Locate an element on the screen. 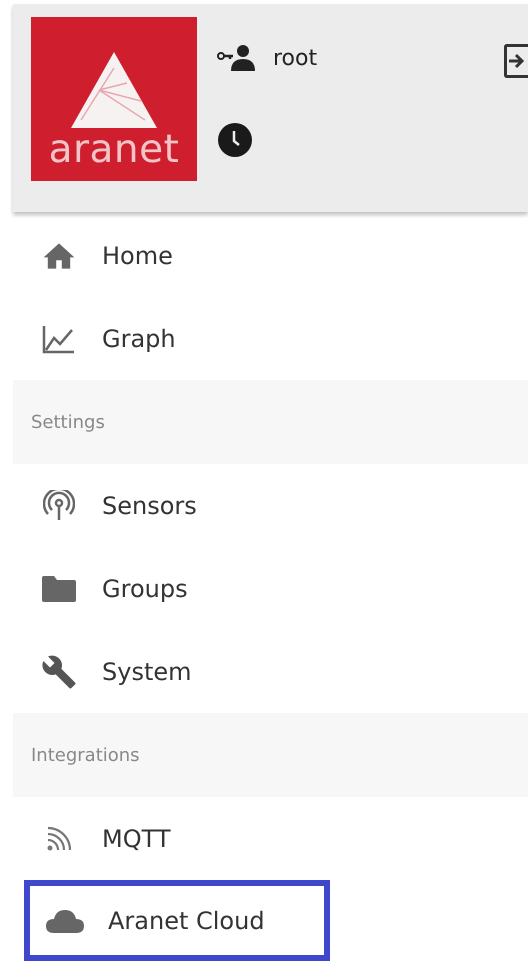 This screenshot has width=528, height=963. folder-icon is located at coordinates (59, 588).